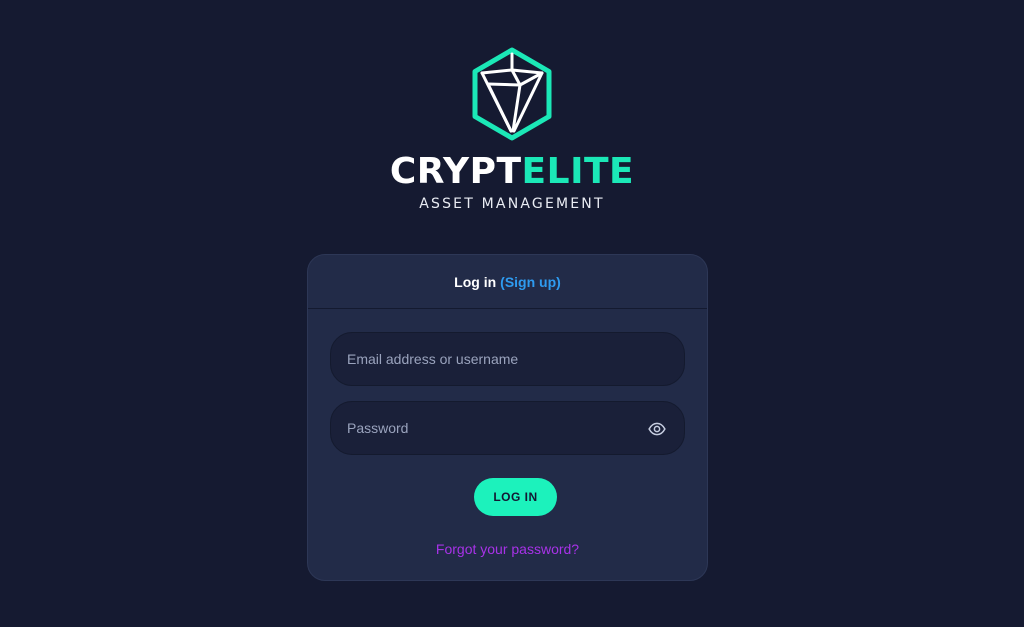 Image resolution: width=1024 pixels, height=627 pixels. What do you see at coordinates (507, 549) in the screenshot?
I see `forgot-password-link: Forgot your password?` at bounding box center [507, 549].